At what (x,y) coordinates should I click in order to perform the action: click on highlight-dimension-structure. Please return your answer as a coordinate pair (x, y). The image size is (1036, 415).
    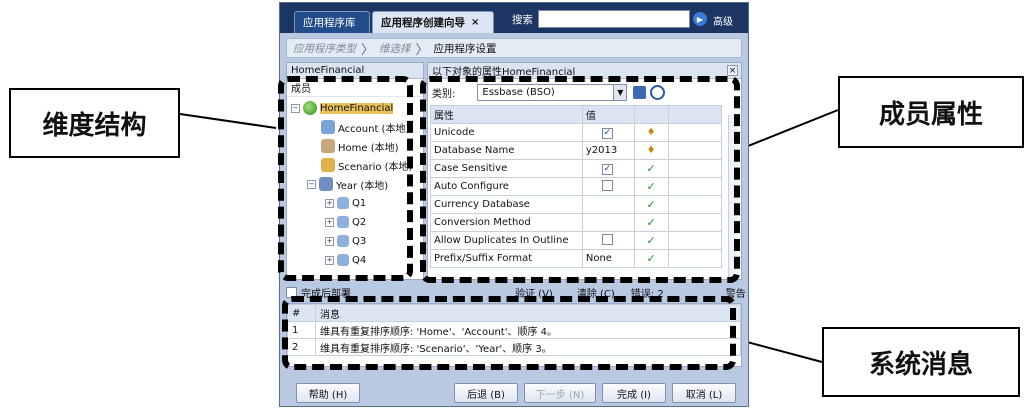
    Looking at the image, I should click on (345, 178).